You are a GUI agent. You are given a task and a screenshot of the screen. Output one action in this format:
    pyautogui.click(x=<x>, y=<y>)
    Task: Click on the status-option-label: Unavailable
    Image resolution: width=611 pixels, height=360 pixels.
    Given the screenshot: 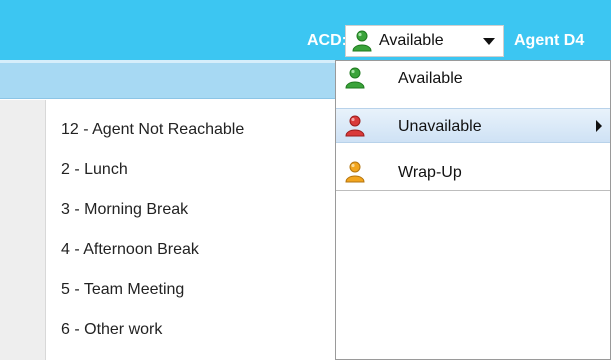 What is the action you would take?
    pyautogui.click(x=440, y=126)
    